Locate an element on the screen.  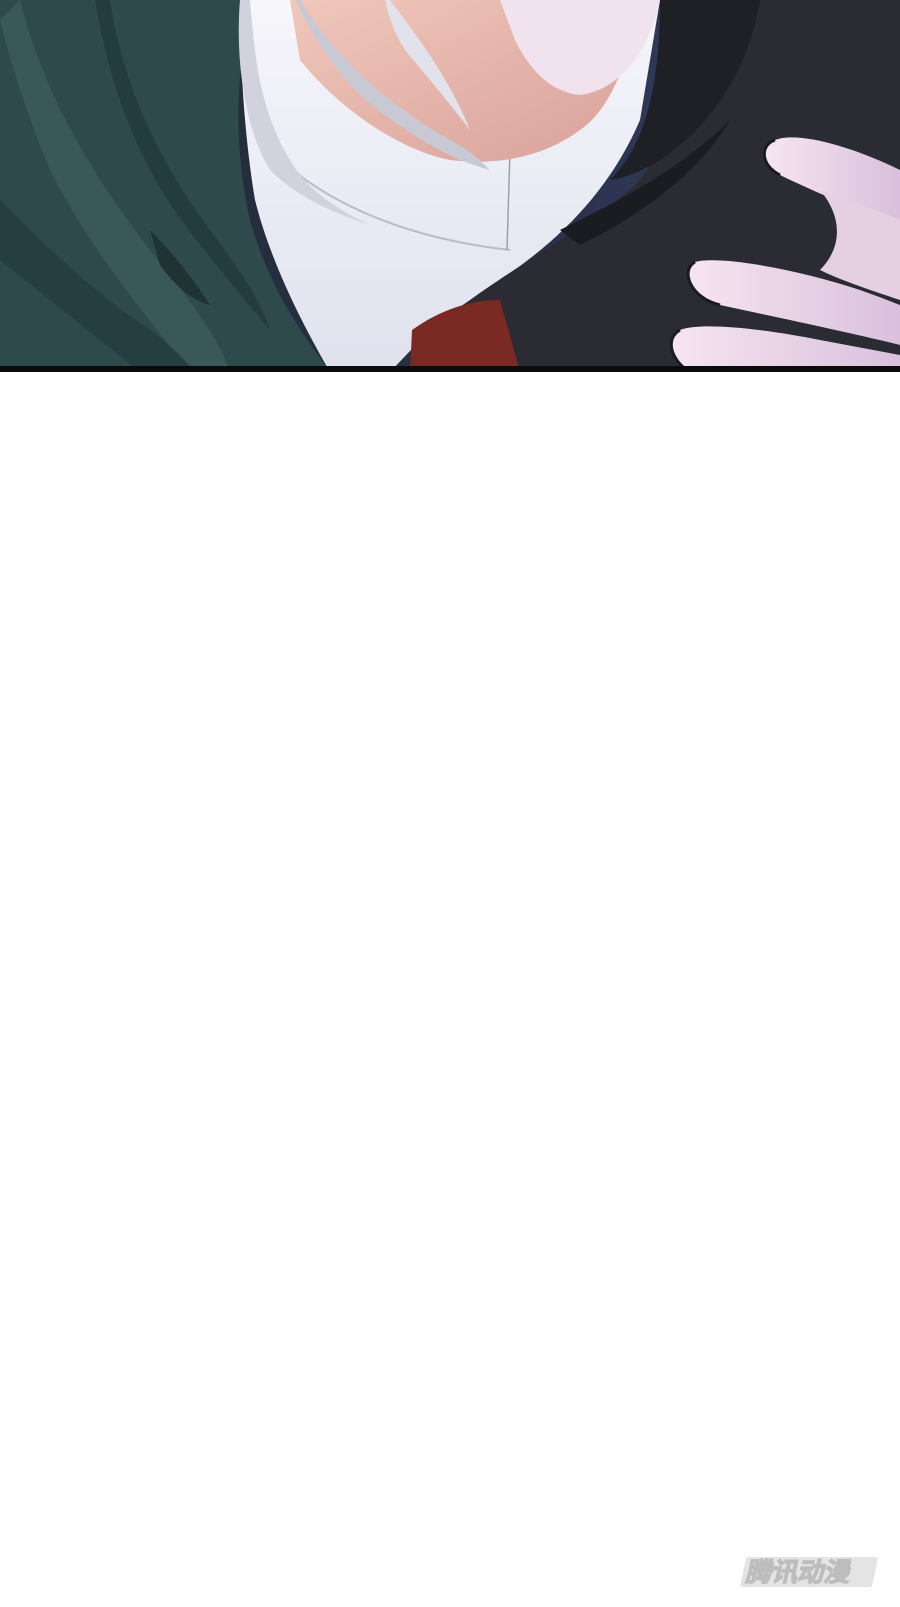
watermark-logo: 腾讯动漫 is located at coordinates (811, 1571).